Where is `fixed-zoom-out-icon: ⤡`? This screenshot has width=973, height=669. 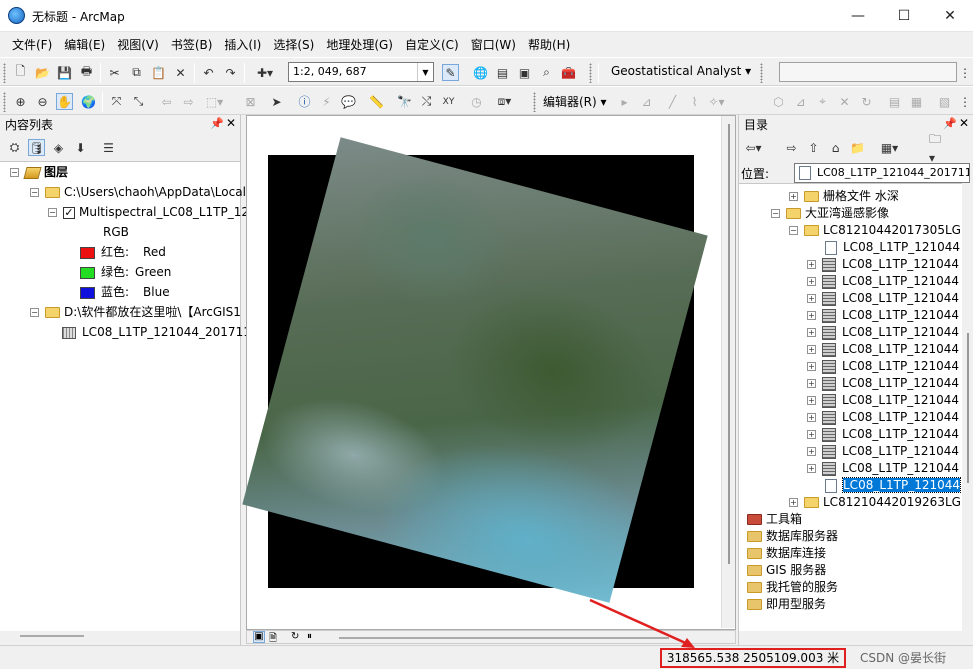
fixed-zoom-out-icon: ⤡ is located at coordinates (138, 101).